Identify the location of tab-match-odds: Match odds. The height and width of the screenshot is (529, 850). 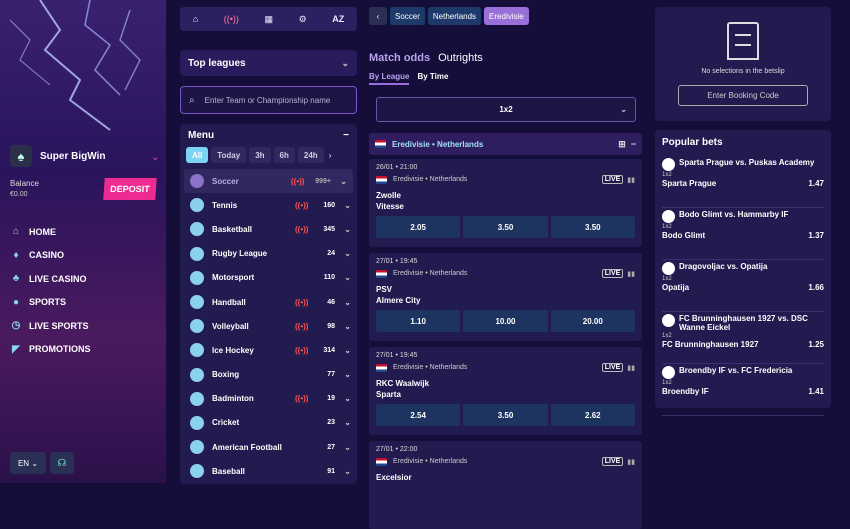
(399, 58).